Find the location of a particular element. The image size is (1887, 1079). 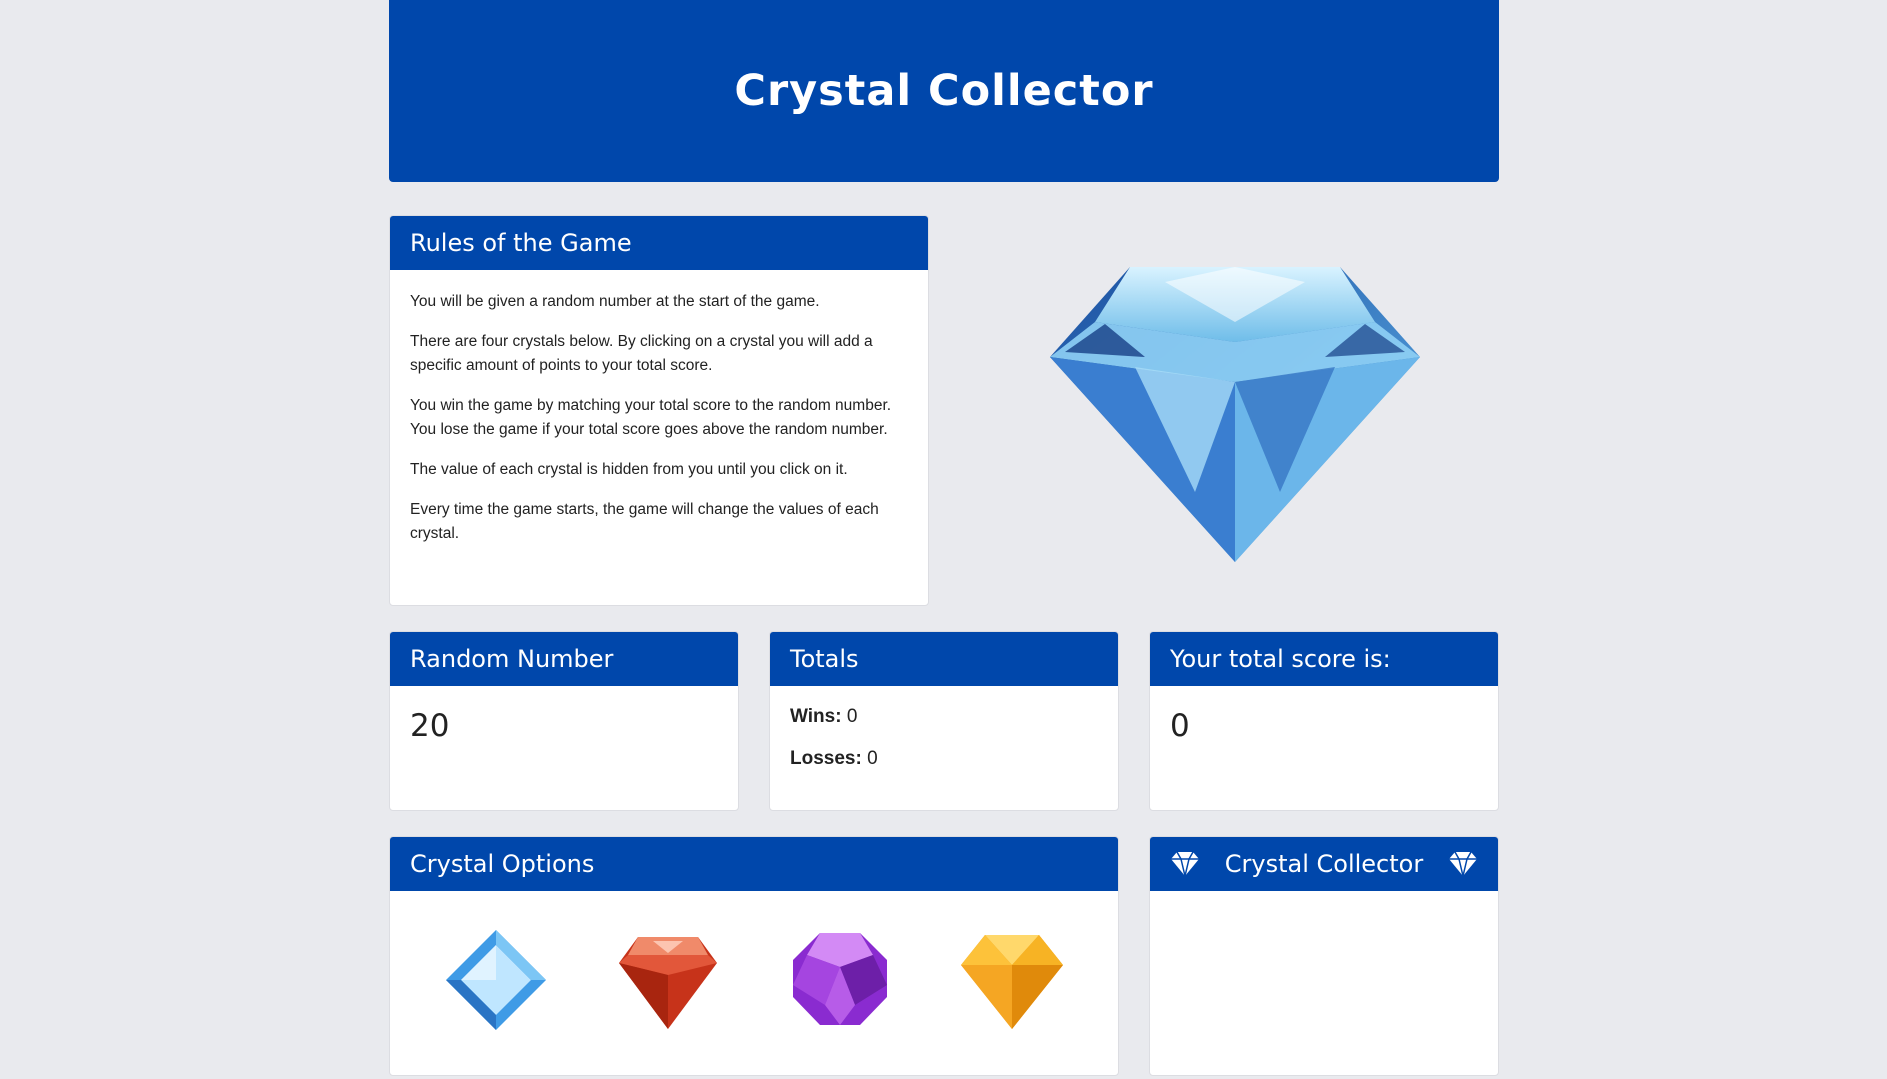

crystal-options-card: Crystal Options is located at coordinates (754, 956).